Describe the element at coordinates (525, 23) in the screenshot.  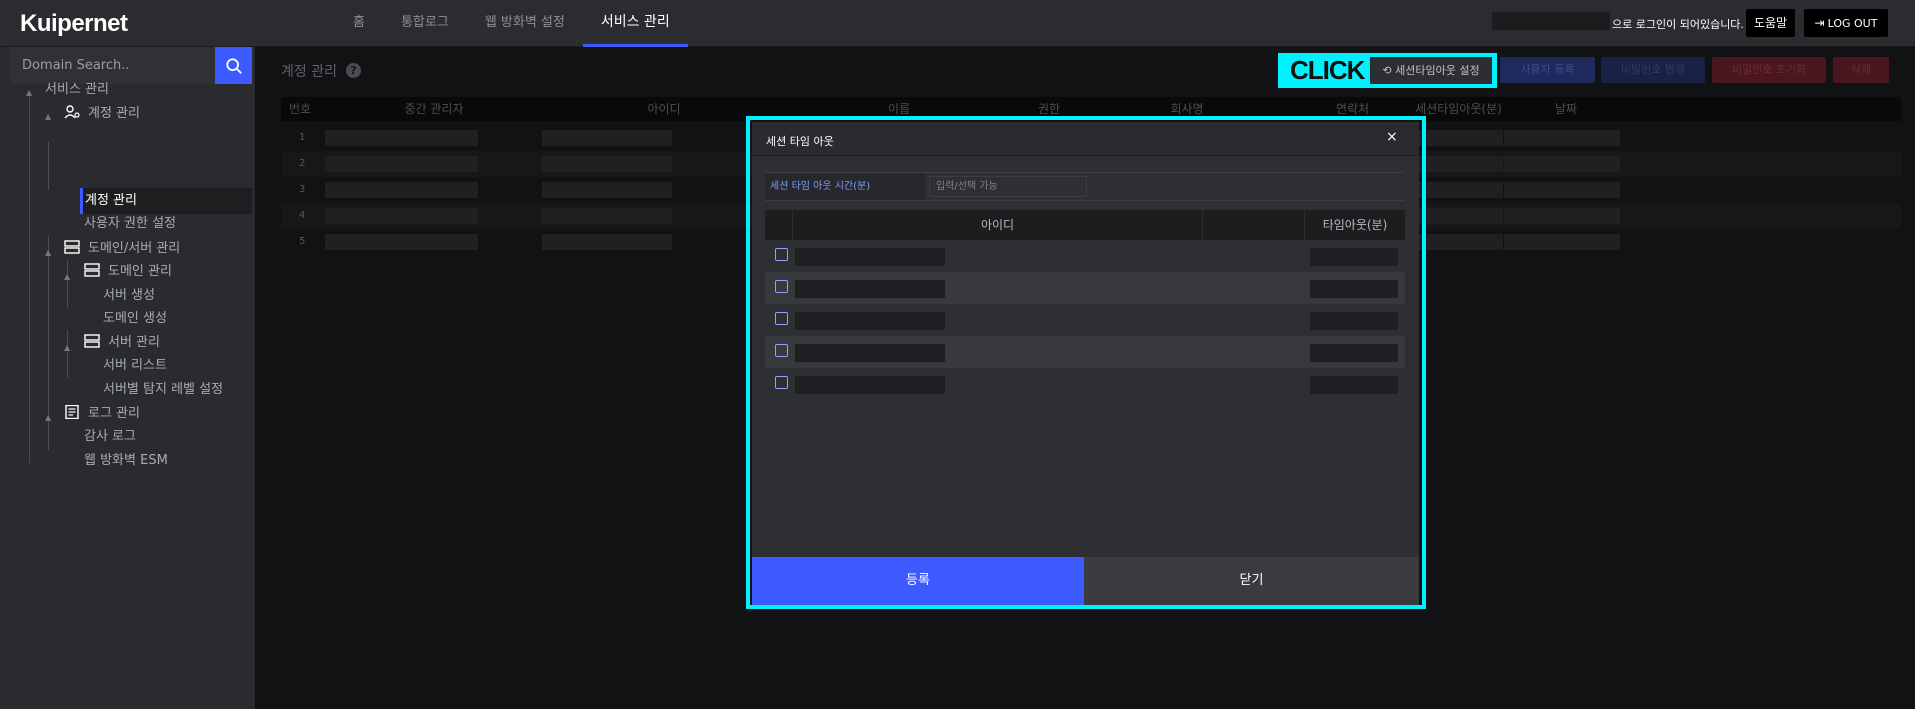
I see `nav-waf-settings: 웹 방화벽 설정` at that location.